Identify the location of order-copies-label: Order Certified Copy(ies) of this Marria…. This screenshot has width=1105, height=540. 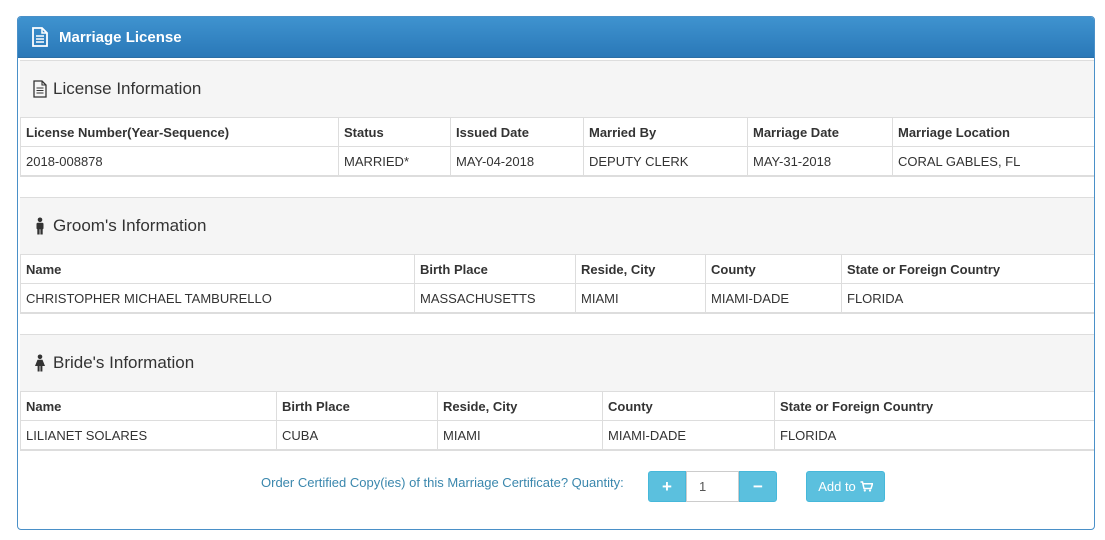
(442, 482).